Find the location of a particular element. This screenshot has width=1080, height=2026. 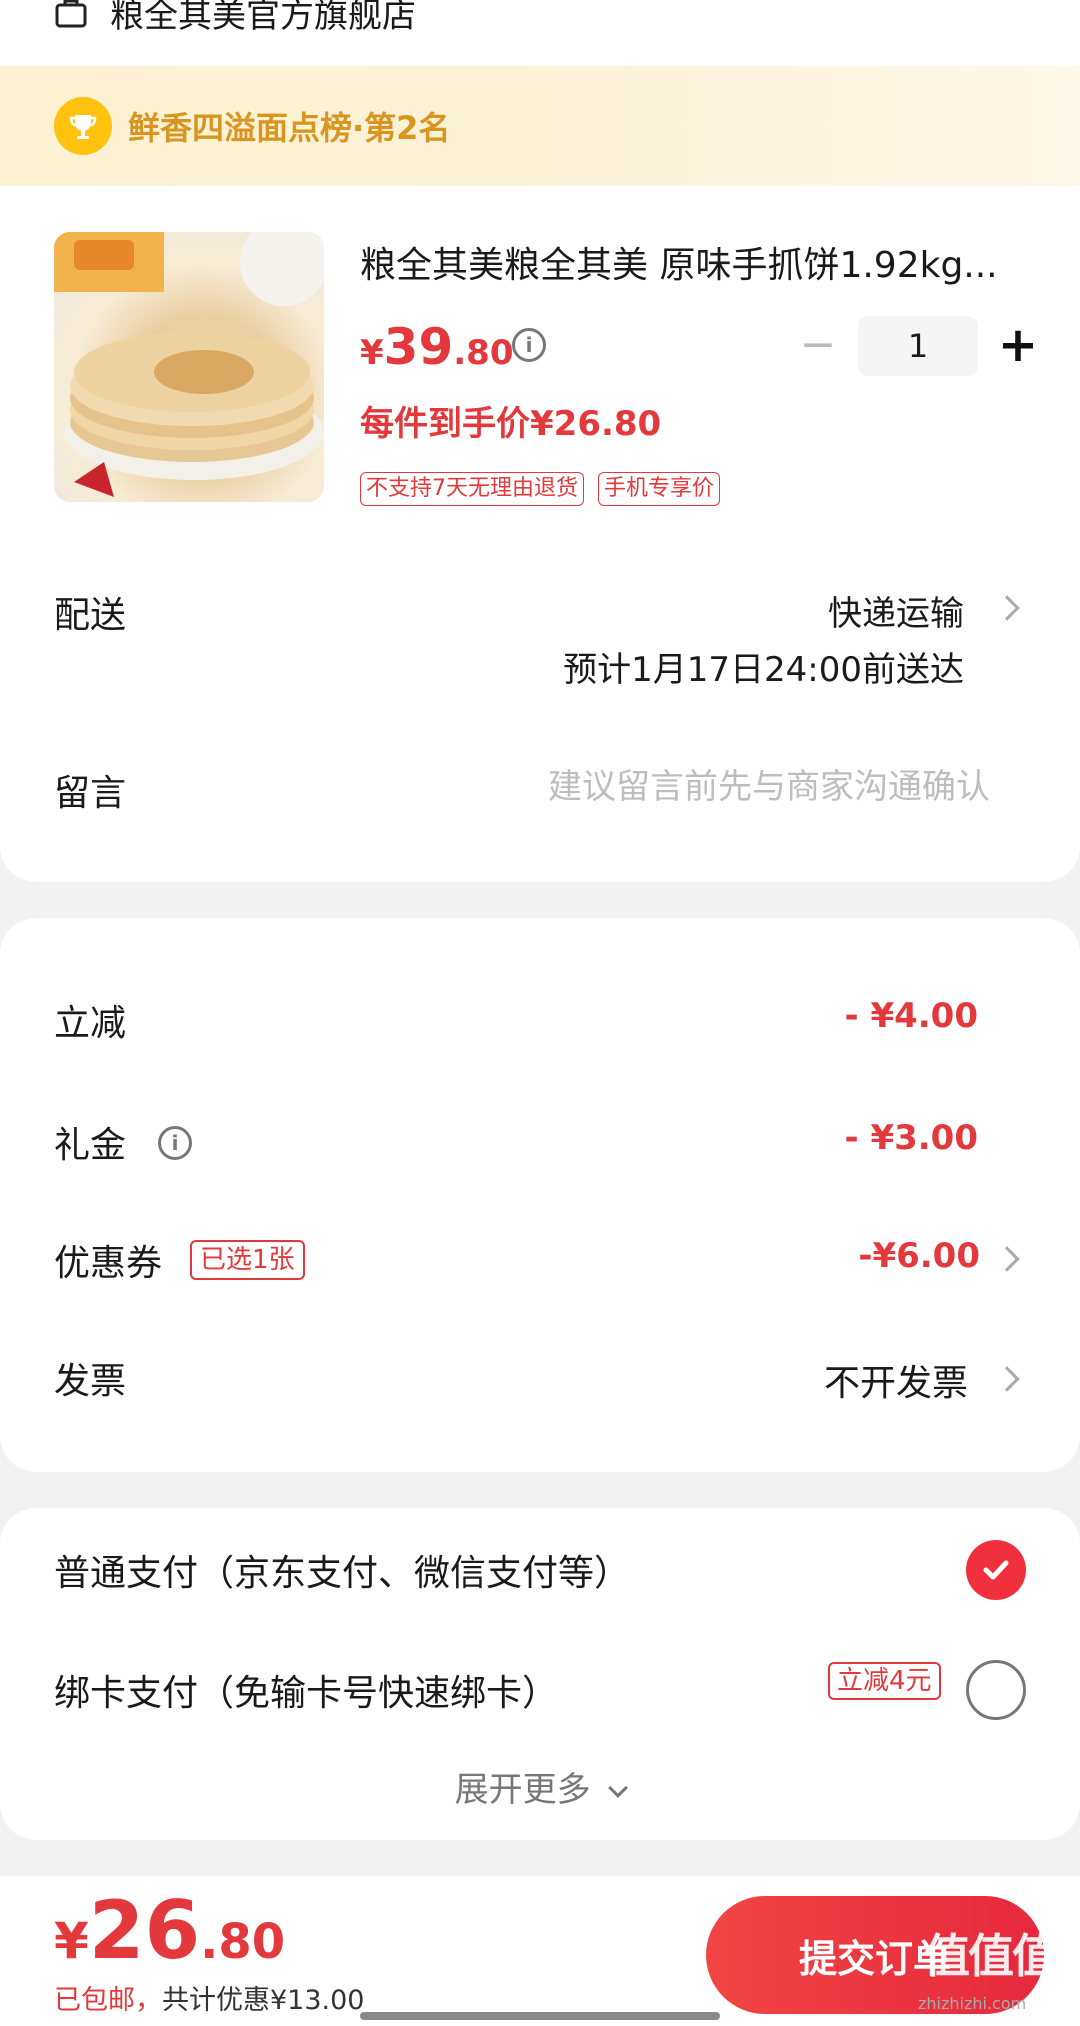

quantity-minus-button: − is located at coordinates (818, 346).